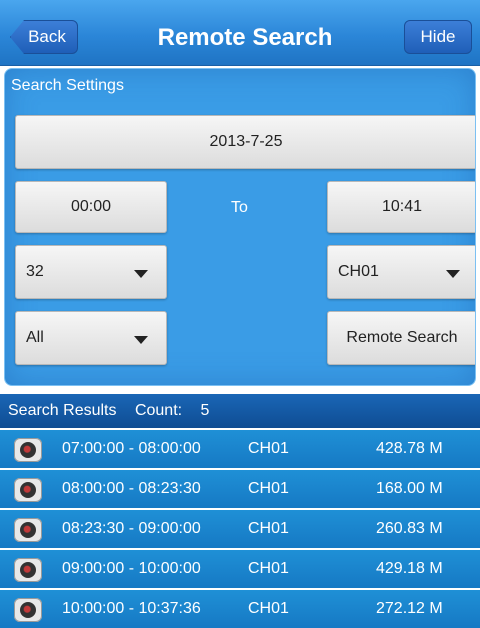  What do you see at coordinates (358, 271) in the screenshot?
I see `channel-value: CH01` at bounding box center [358, 271].